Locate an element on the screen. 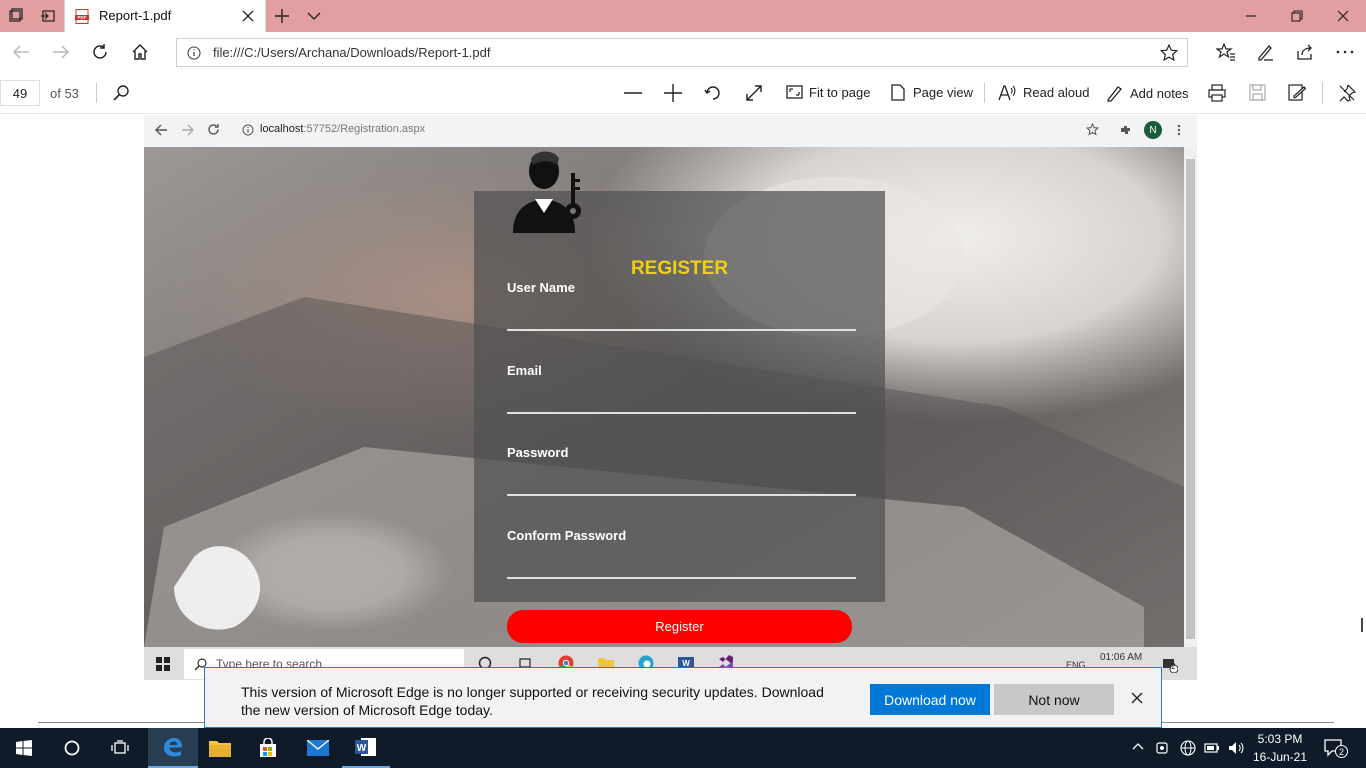 The height and width of the screenshot is (768, 1366). minimize-button is located at coordinates (1251, 16).